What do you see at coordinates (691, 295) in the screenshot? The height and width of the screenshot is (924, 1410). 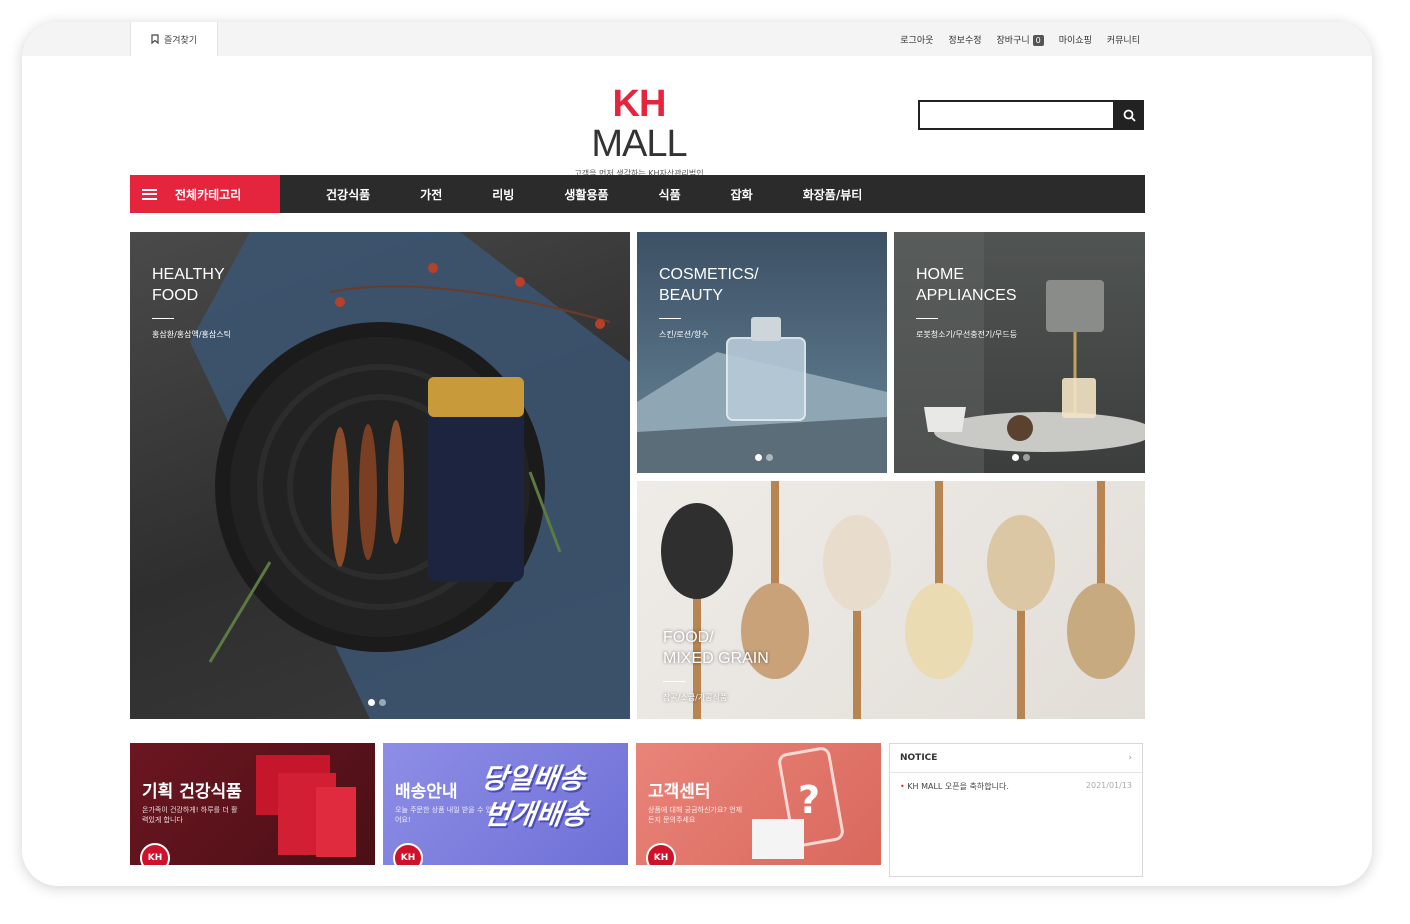 I see `banner-title-line2: BEAUTY` at bounding box center [691, 295].